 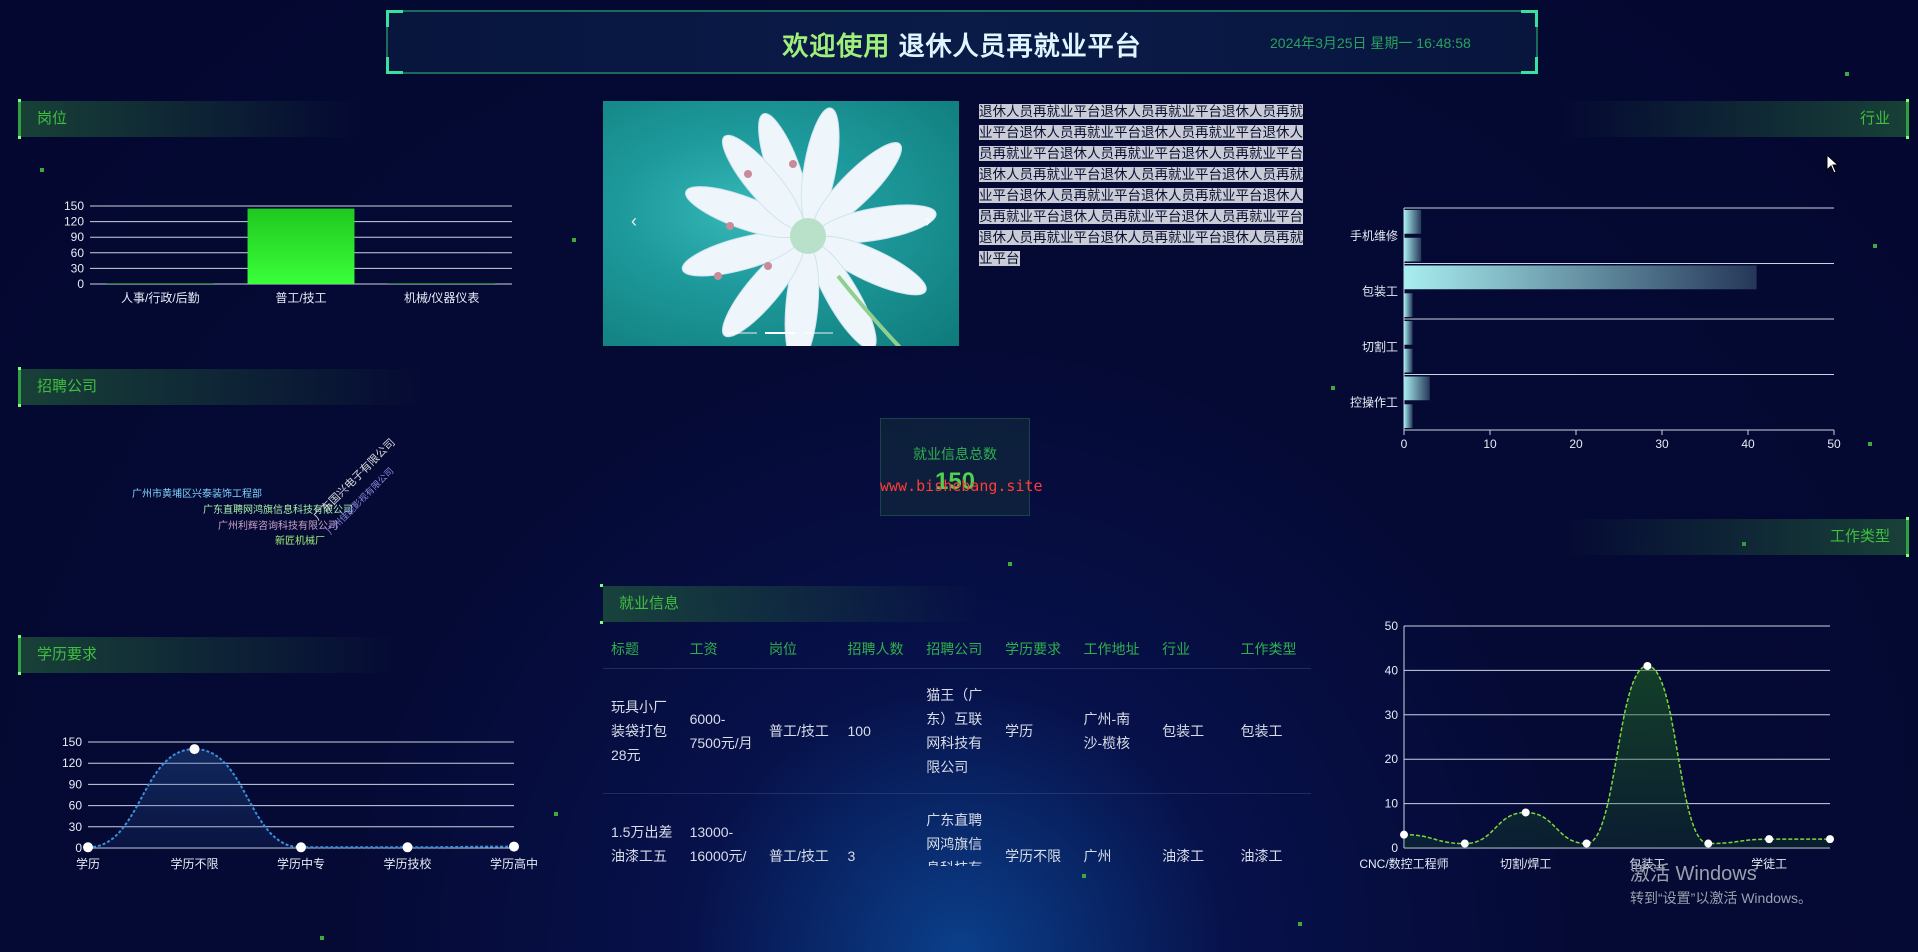 What do you see at coordinates (78, 253) in the screenshot?
I see `y-tick-label: 60` at bounding box center [78, 253].